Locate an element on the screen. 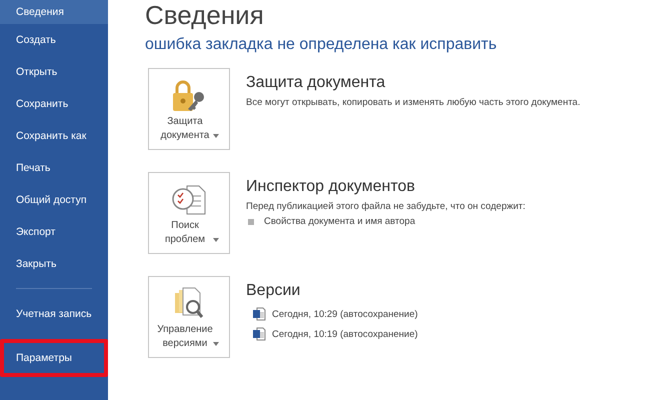  page-subtitle: ошибка закладка не определена как исправить is located at coordinates (321, 45).